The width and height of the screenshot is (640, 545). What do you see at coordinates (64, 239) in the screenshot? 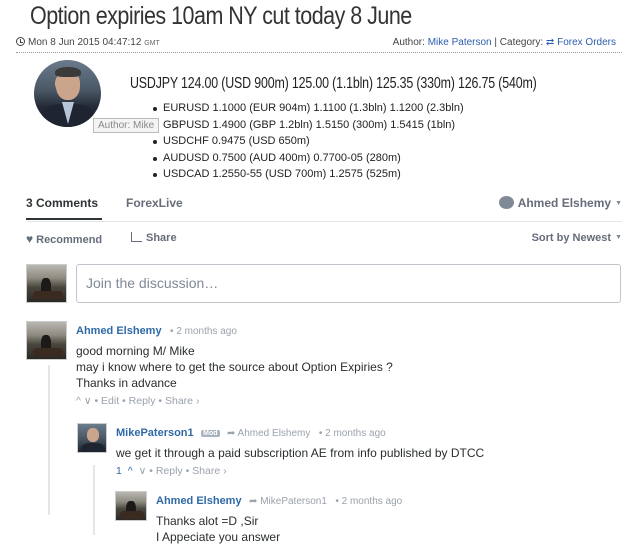
I see `recommend-button: ♥ Recommend` at bounding box center [64, 239].